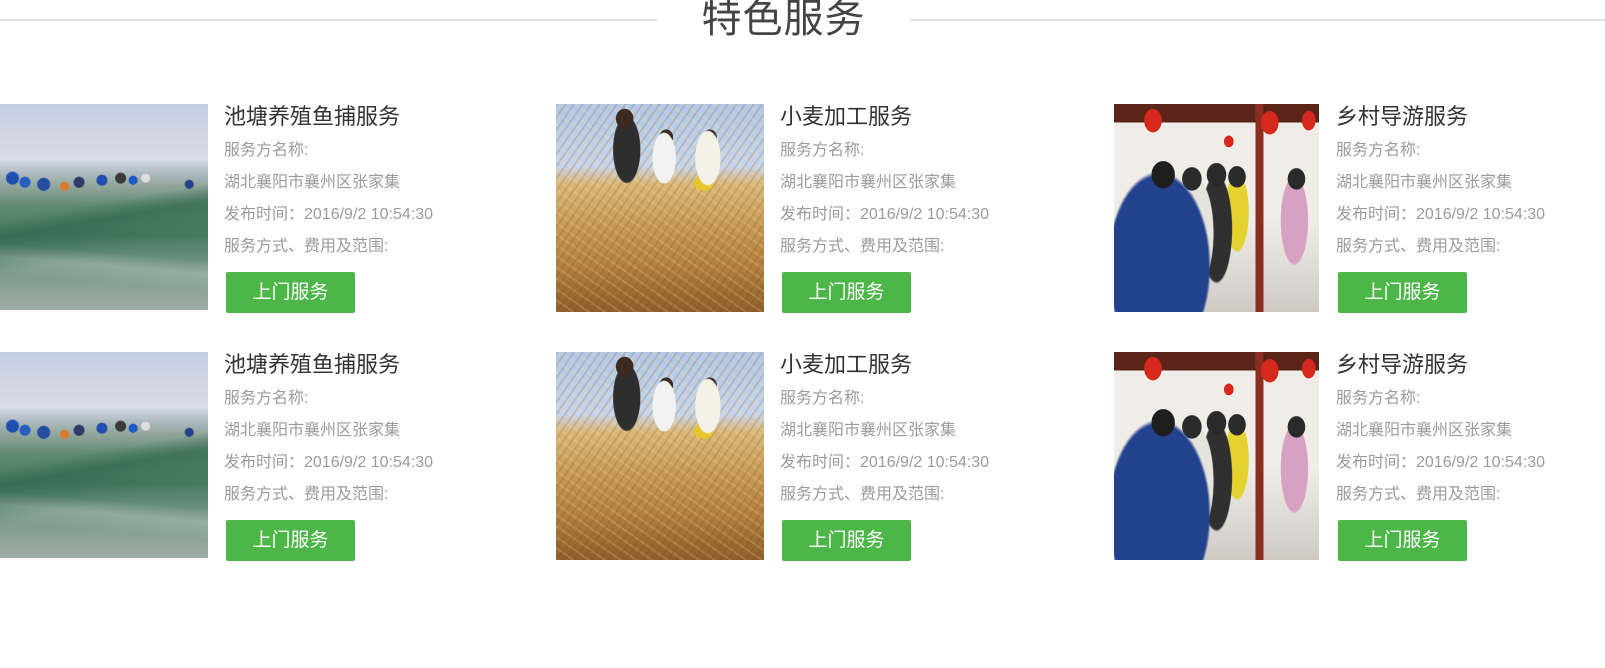 This screenshot has height=668, width=1605. What do you see at coordinates (783, 20) in the screenshot?
I see `section-title: 特色服务` at bounding box center [783, 20].